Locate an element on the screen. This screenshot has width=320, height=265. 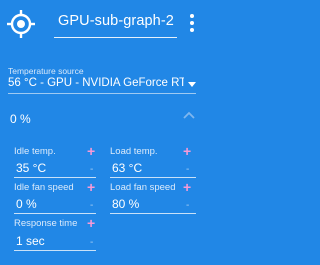
idle-fan-speed-underline is located at coordinates (55, 213).